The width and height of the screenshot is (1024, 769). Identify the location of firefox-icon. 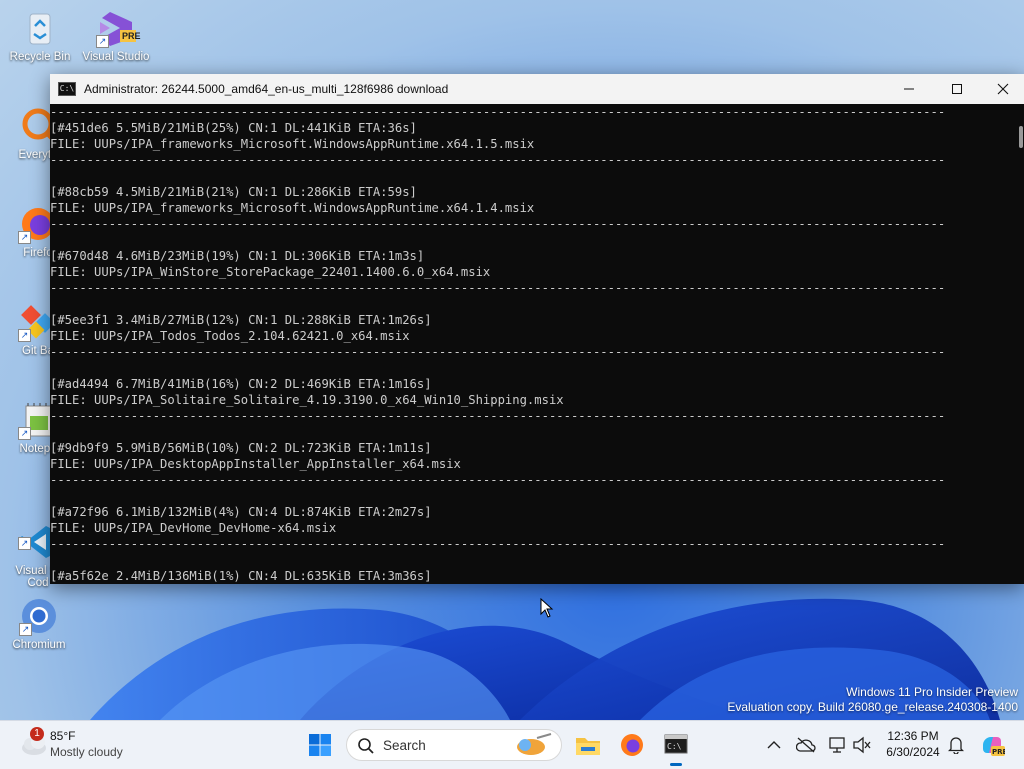
(632, 745).